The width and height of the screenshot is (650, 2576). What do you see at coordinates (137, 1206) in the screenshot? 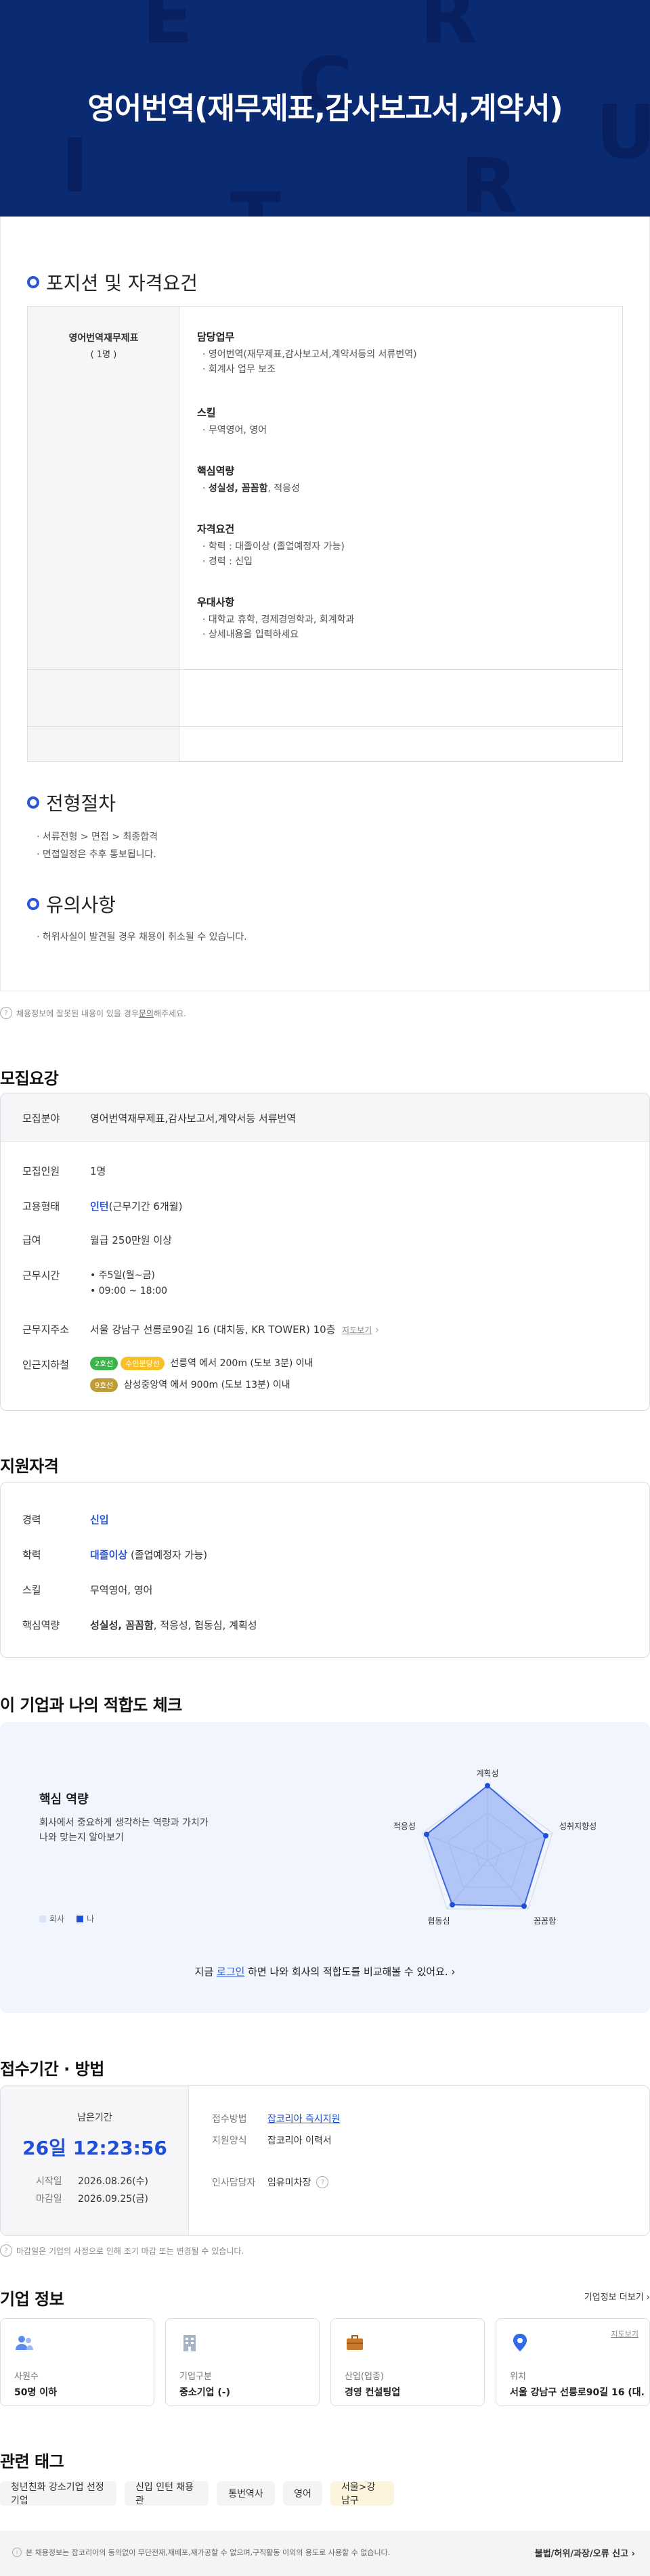
I see `type-value: 인턴(근무기간 6개월)` at bounding box center [137, 1206].